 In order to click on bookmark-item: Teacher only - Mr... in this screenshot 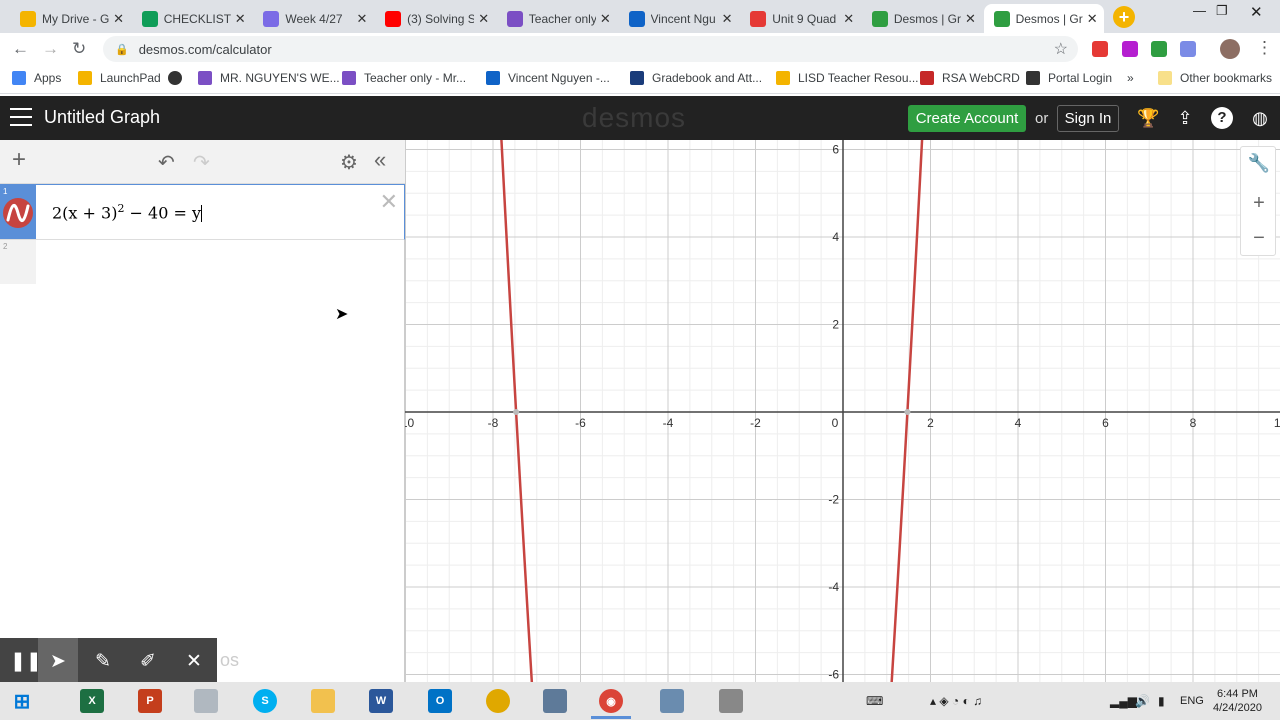, I will do `click(404, 78)`.